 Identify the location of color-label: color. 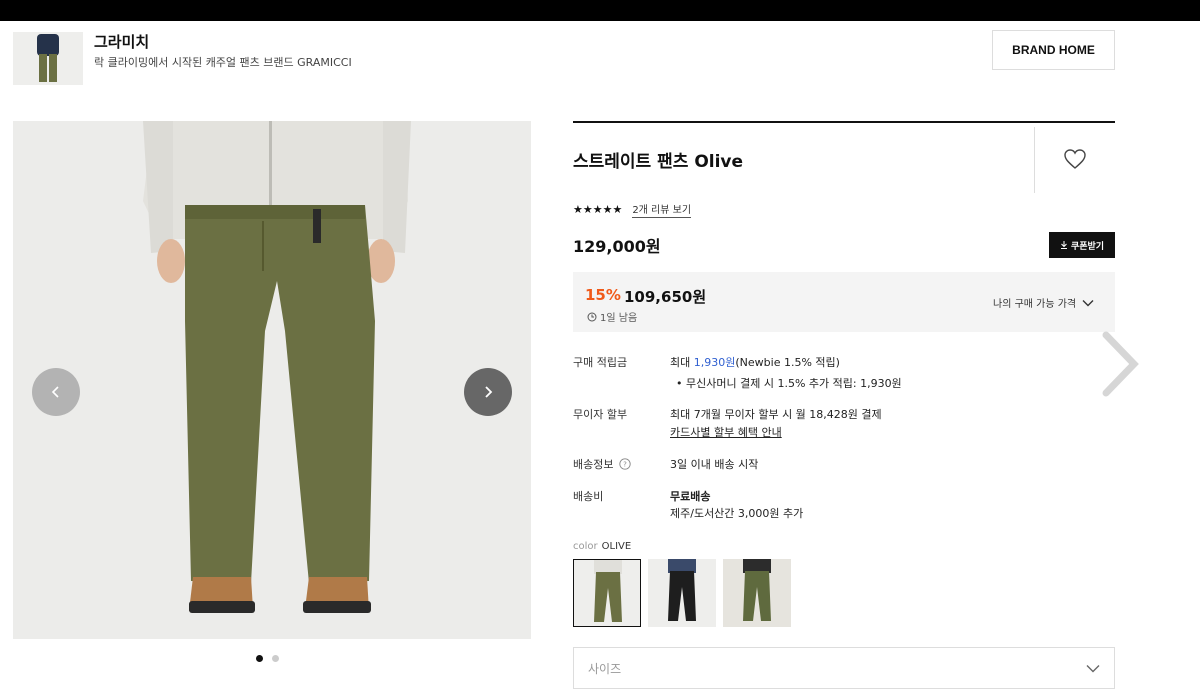
(585, 546).